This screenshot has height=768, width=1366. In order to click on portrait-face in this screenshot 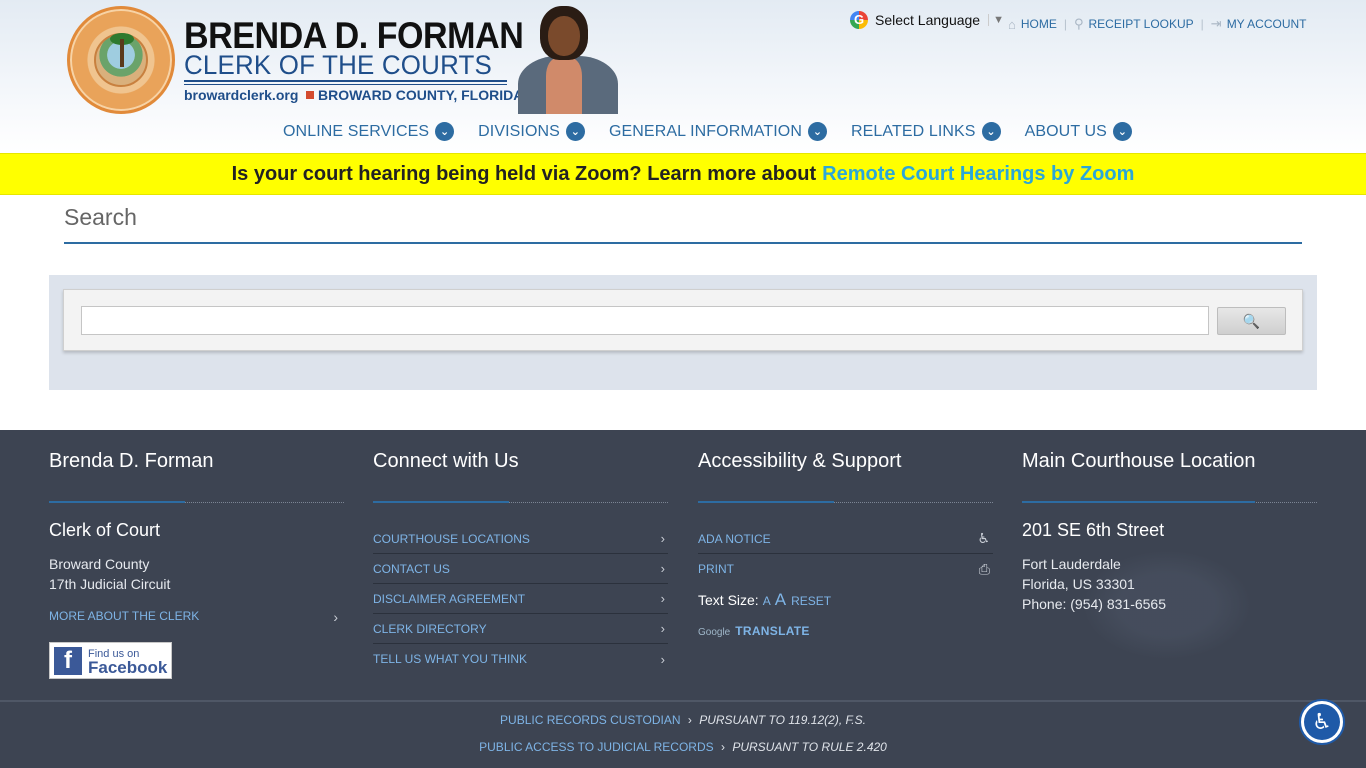, I will do `click(564, 36)`.